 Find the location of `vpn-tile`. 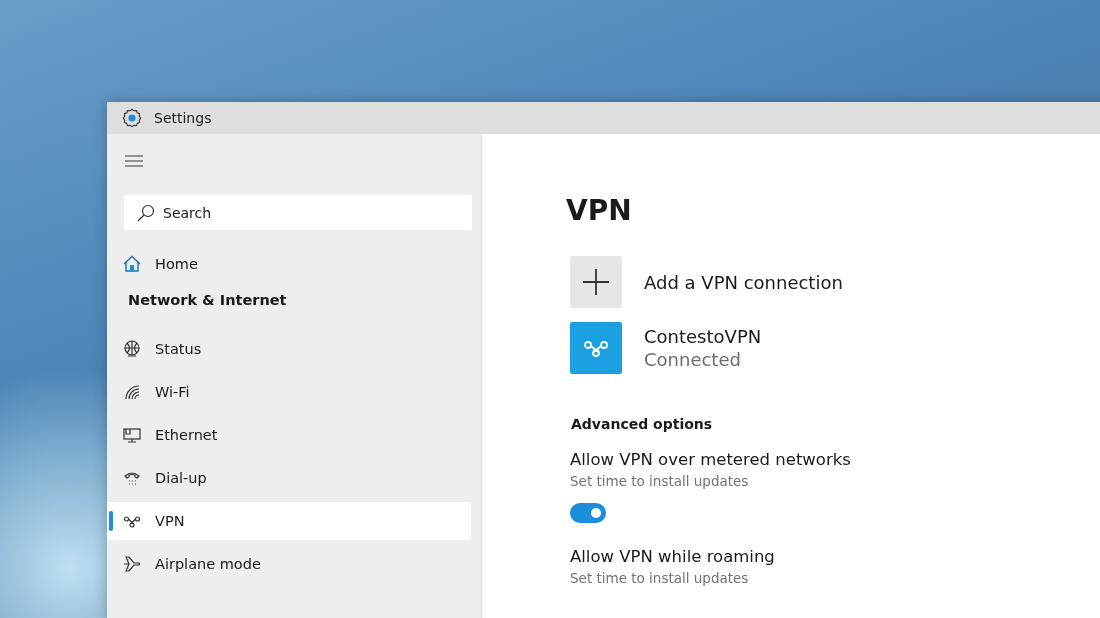

vpn-tile is located at coordinates (596, 348).